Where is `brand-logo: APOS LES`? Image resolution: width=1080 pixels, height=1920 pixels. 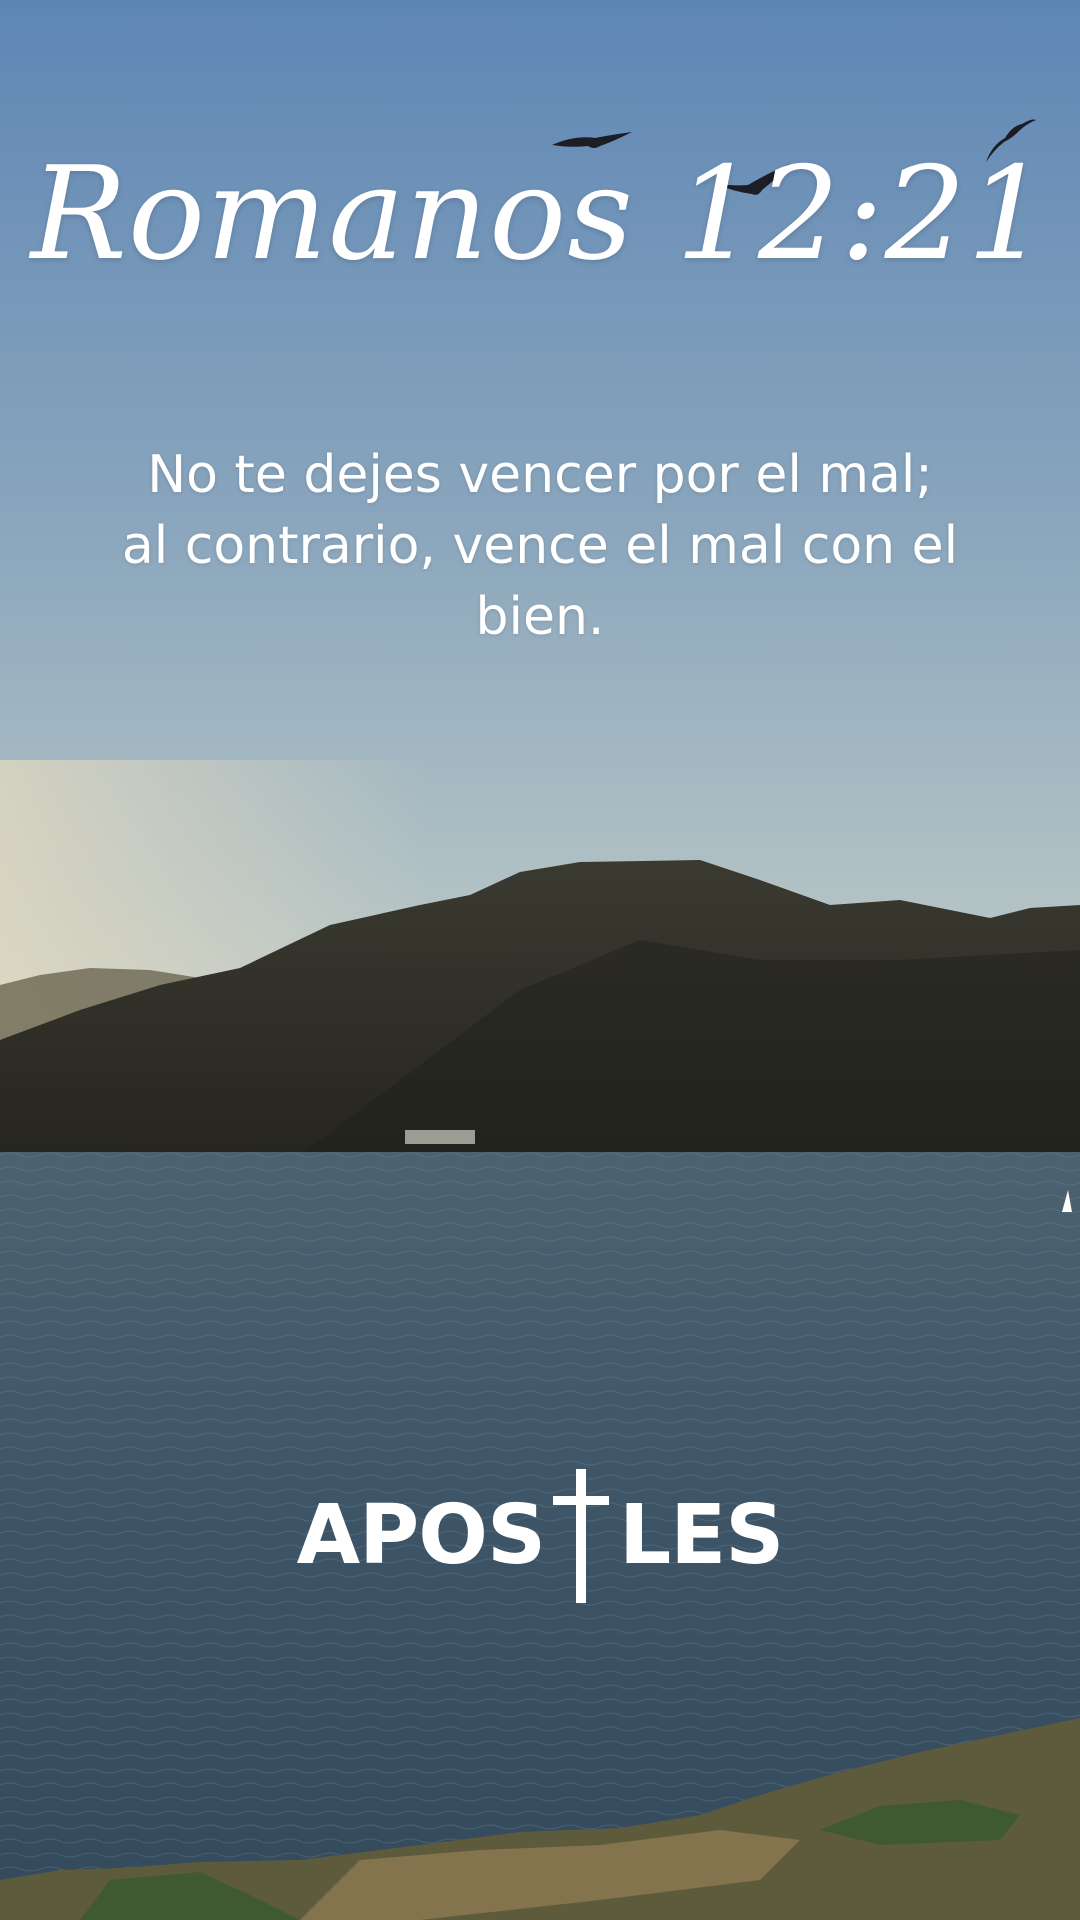 brand-logo: APOS LES is located at coordinates (540, 1536).